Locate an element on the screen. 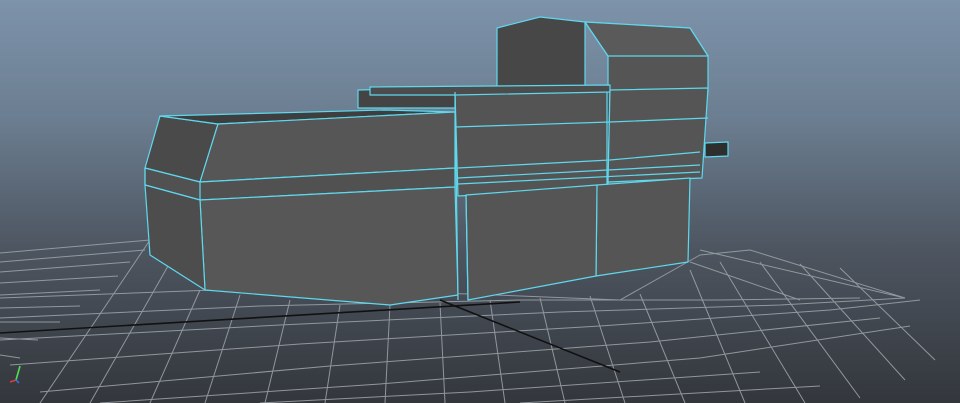  axis-x-icon is located at coordinates (13, 381).